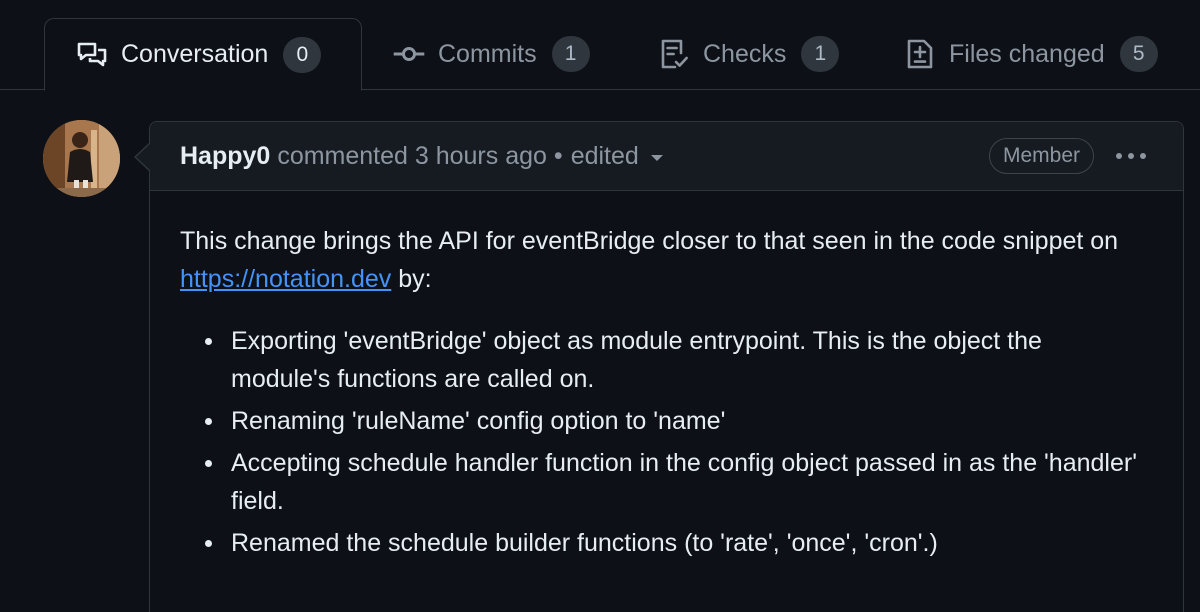 The width and height of the screenshot is (1200, 612). What do you see at coordinates (1027, 53) in the screenshot?
I see `tab-files-changed-label: Files changed` at bounding box center [1027, 53].